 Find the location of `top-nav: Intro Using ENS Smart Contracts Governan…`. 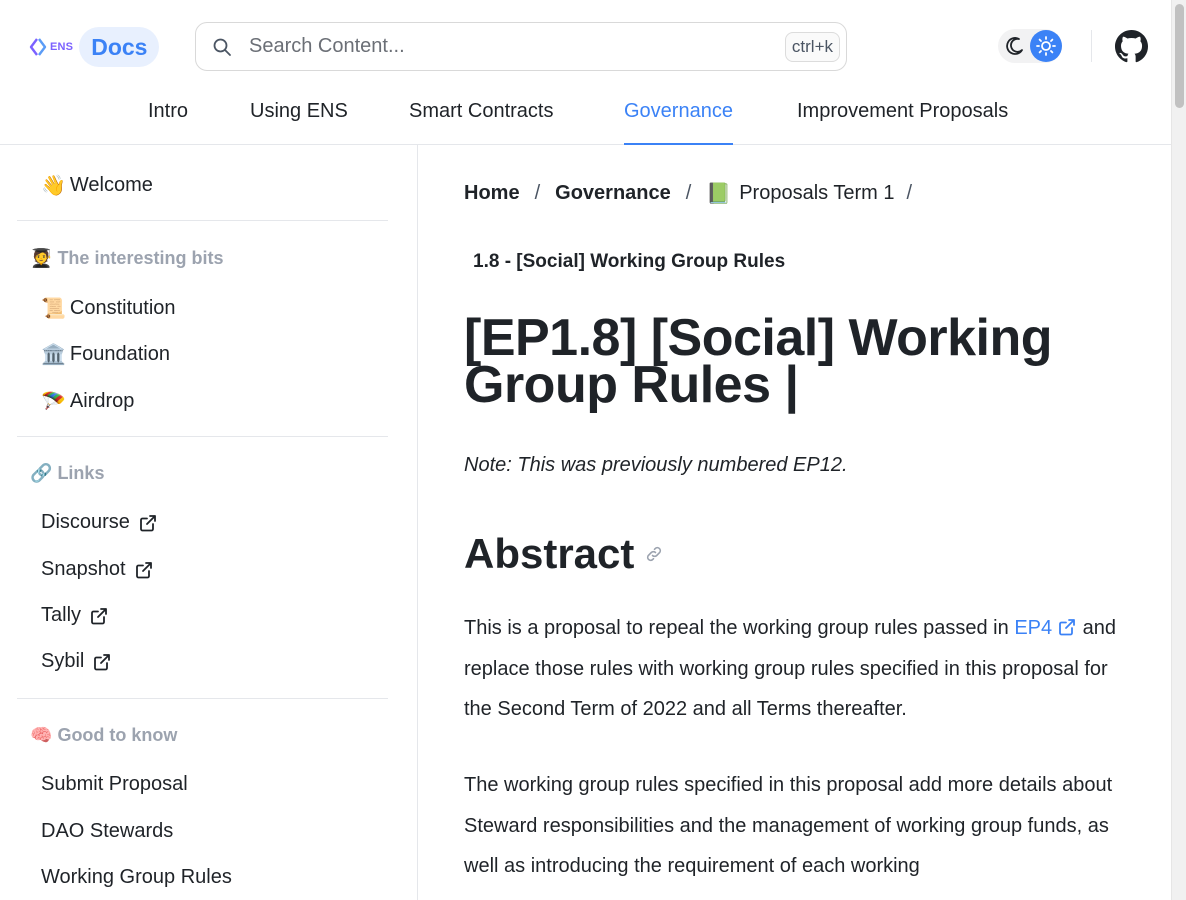

top-nav: Intro Using ENS Smart Contracts Governan… is located at coordinates (585, 117).